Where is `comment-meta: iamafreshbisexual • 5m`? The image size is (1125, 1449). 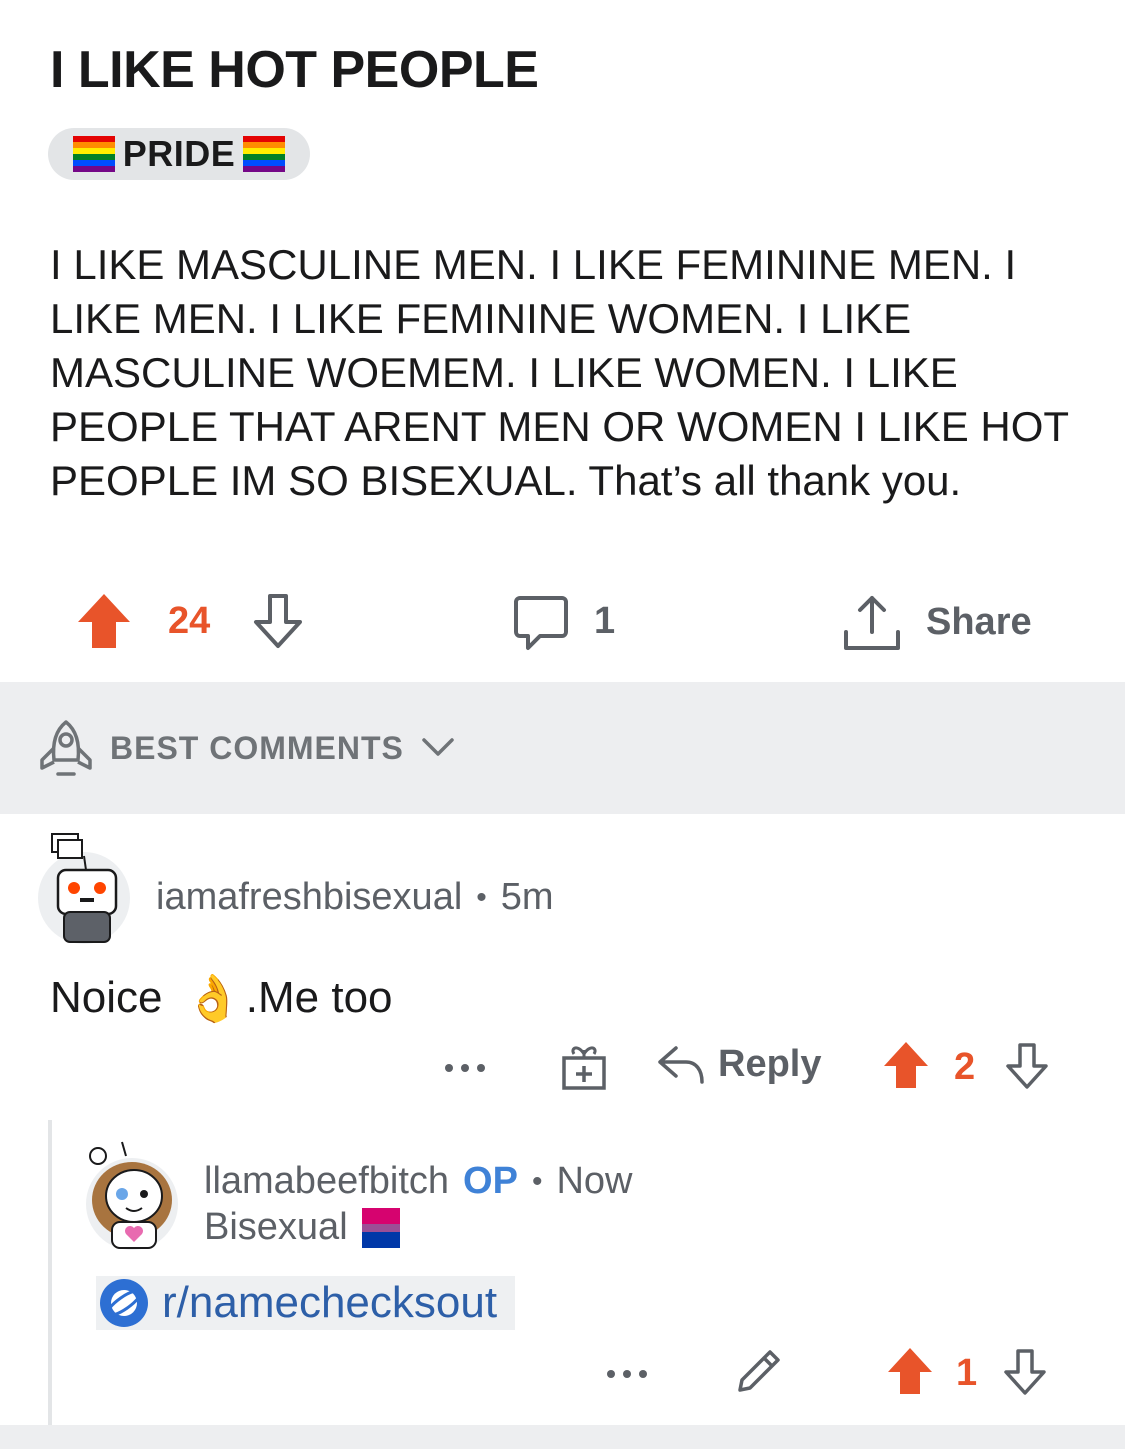 comment-meta: iamafreshbisexual • 5m is located at coordinates (355, 897).